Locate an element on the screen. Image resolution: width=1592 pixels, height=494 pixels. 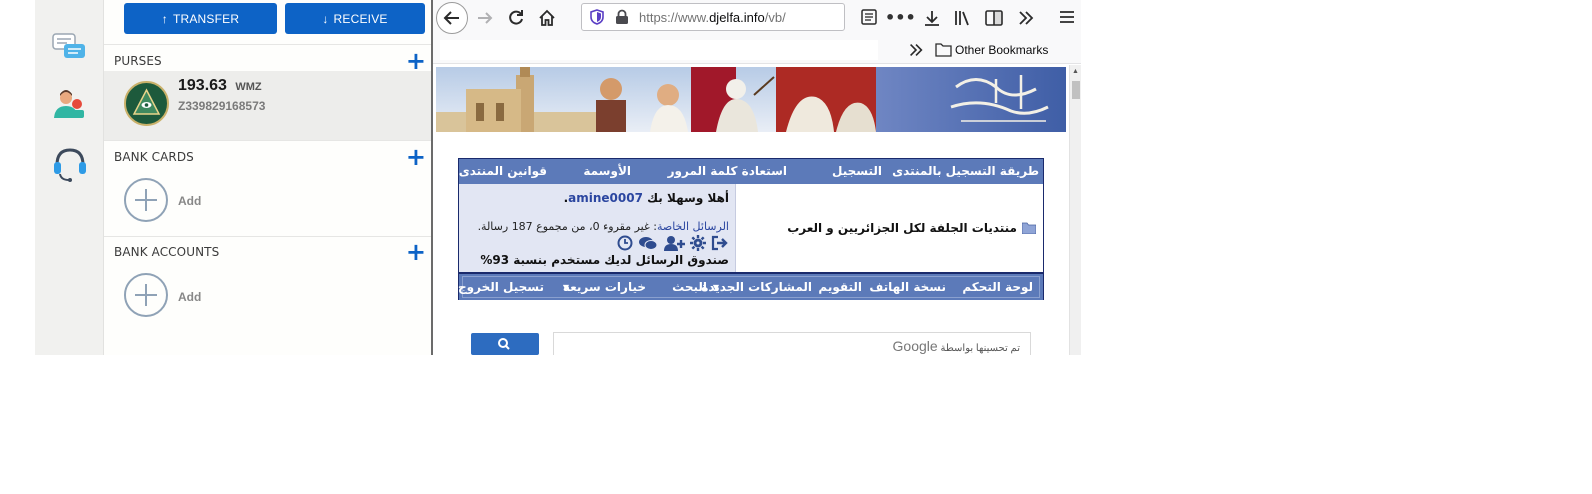
scroll-up-icon: ▲ is located at coordinates (1075, 71).